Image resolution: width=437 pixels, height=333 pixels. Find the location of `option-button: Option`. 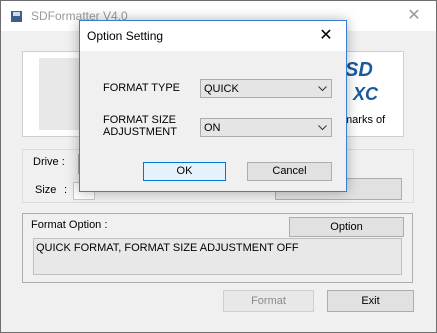

option-button: Option is located at coordinates (346, 227).